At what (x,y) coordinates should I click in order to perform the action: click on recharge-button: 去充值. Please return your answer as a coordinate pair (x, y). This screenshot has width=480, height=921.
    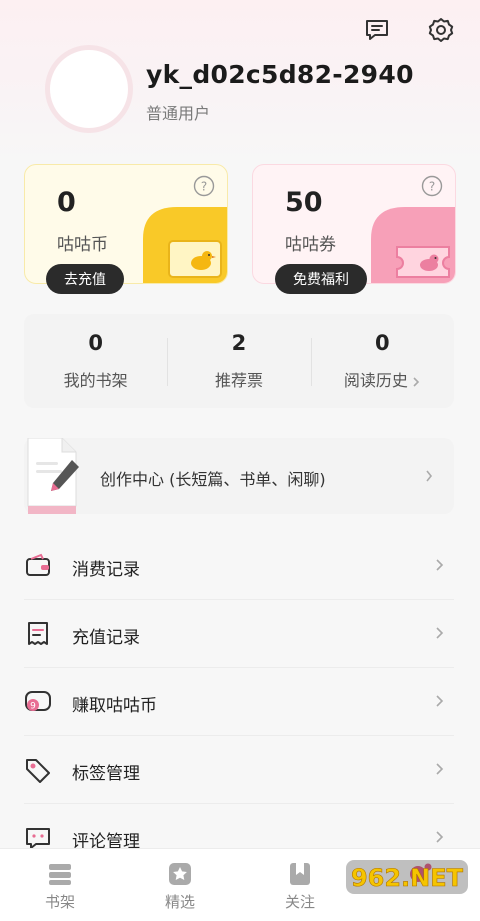
    Looking at the image, I should click on (85, 279).